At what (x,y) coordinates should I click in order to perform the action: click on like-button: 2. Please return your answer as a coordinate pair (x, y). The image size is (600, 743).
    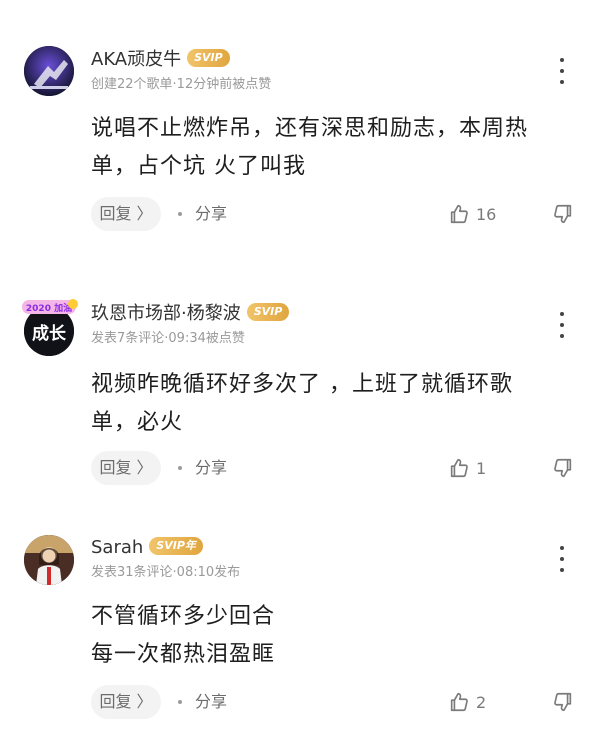
    Looking at the image, I should click on (467, 702).